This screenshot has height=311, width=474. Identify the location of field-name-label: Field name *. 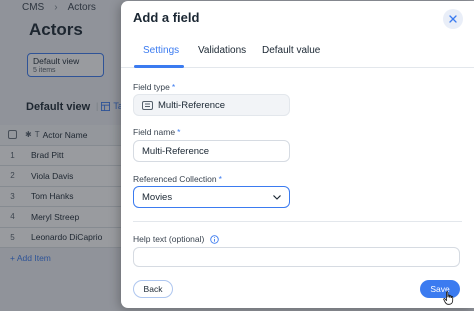
(156, 132).